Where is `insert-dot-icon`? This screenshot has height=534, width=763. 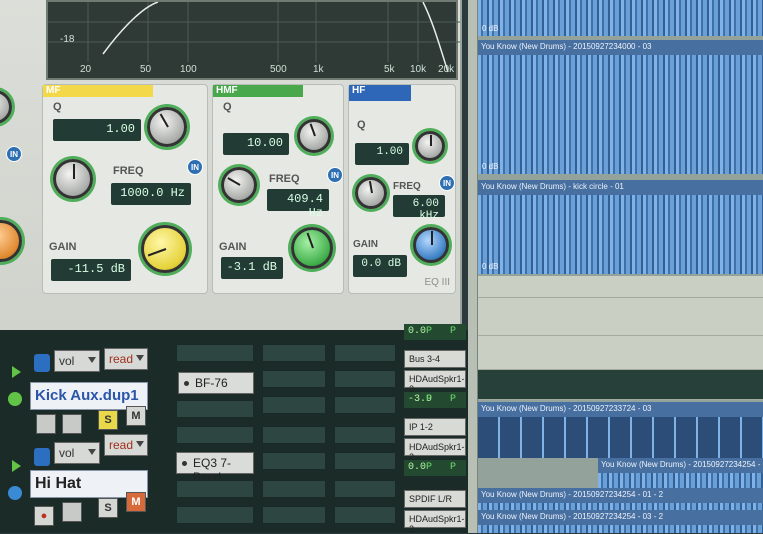 insert-dot-icon is located at coordinates (184, 463).